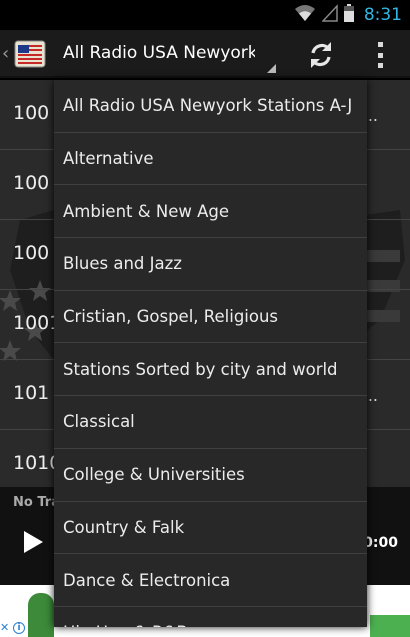 The width and height of the screenshot is (410, 637). I want to click on signal-icon, so click(329, 15).